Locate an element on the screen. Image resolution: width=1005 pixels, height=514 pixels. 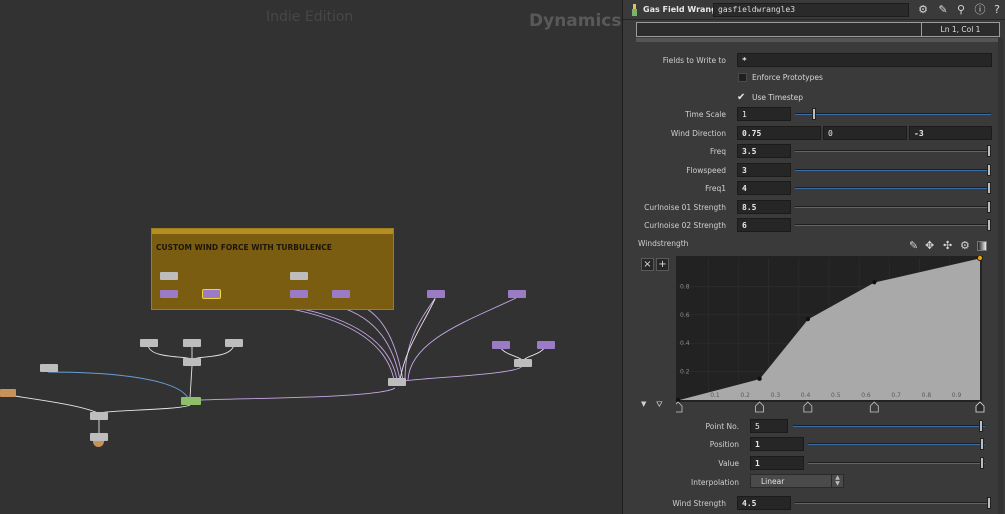
info-icon: ⓘ is located at coordinates (980, 10).